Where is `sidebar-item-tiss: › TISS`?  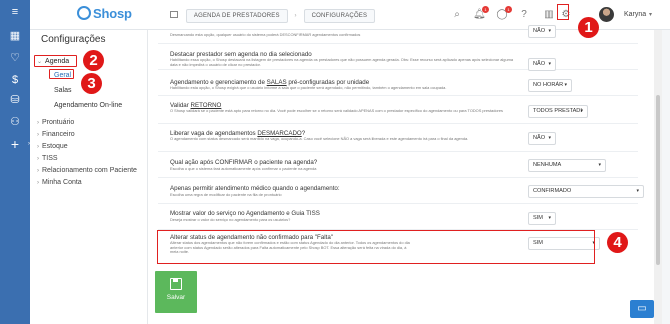 sidebar-item-tiss: › TISS is located at coordinates (47, 158).